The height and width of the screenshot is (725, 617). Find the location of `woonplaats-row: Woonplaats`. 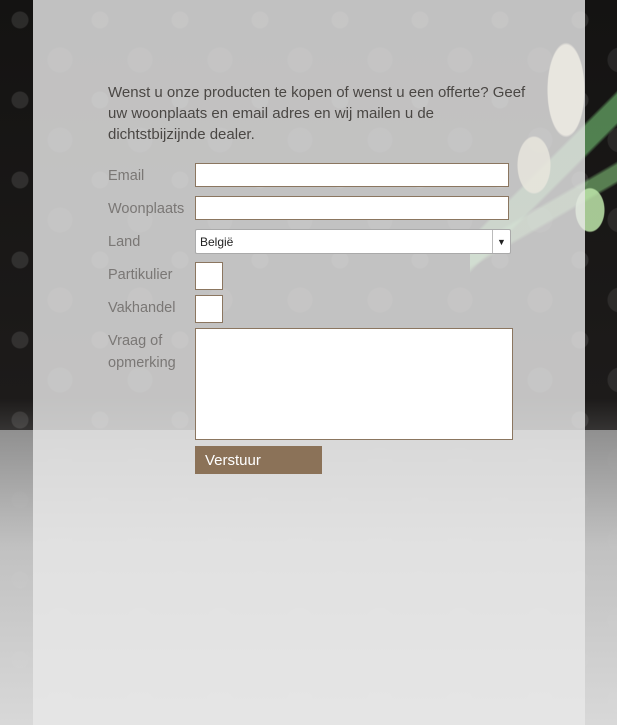

woonplaats-row: Woonplaats is located at coordinates (318, 212).